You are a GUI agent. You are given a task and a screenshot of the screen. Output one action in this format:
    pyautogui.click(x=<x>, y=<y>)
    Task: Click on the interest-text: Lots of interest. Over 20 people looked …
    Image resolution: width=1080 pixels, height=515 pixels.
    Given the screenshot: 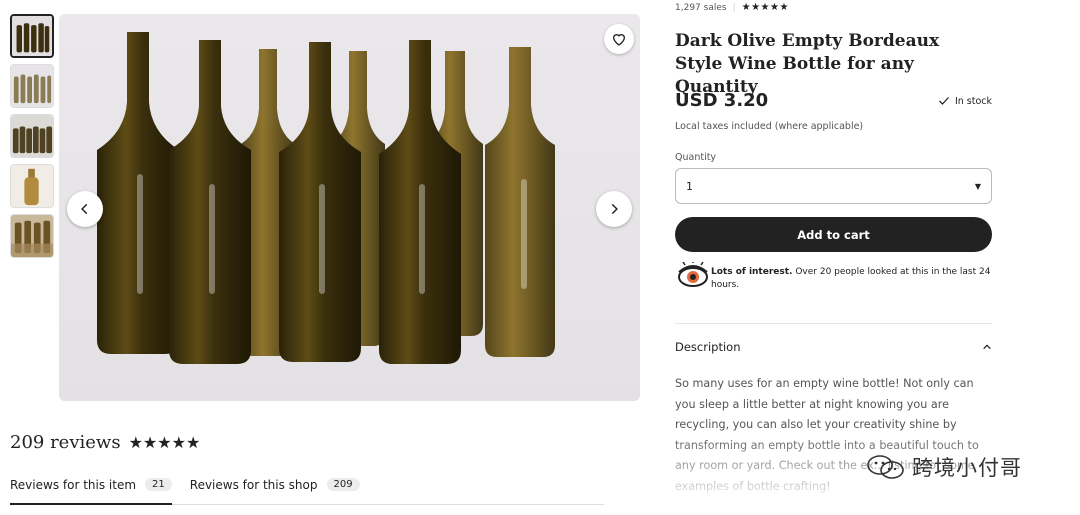 What is the action you would take?
    pyautogui.click(x=851, y=277)
    